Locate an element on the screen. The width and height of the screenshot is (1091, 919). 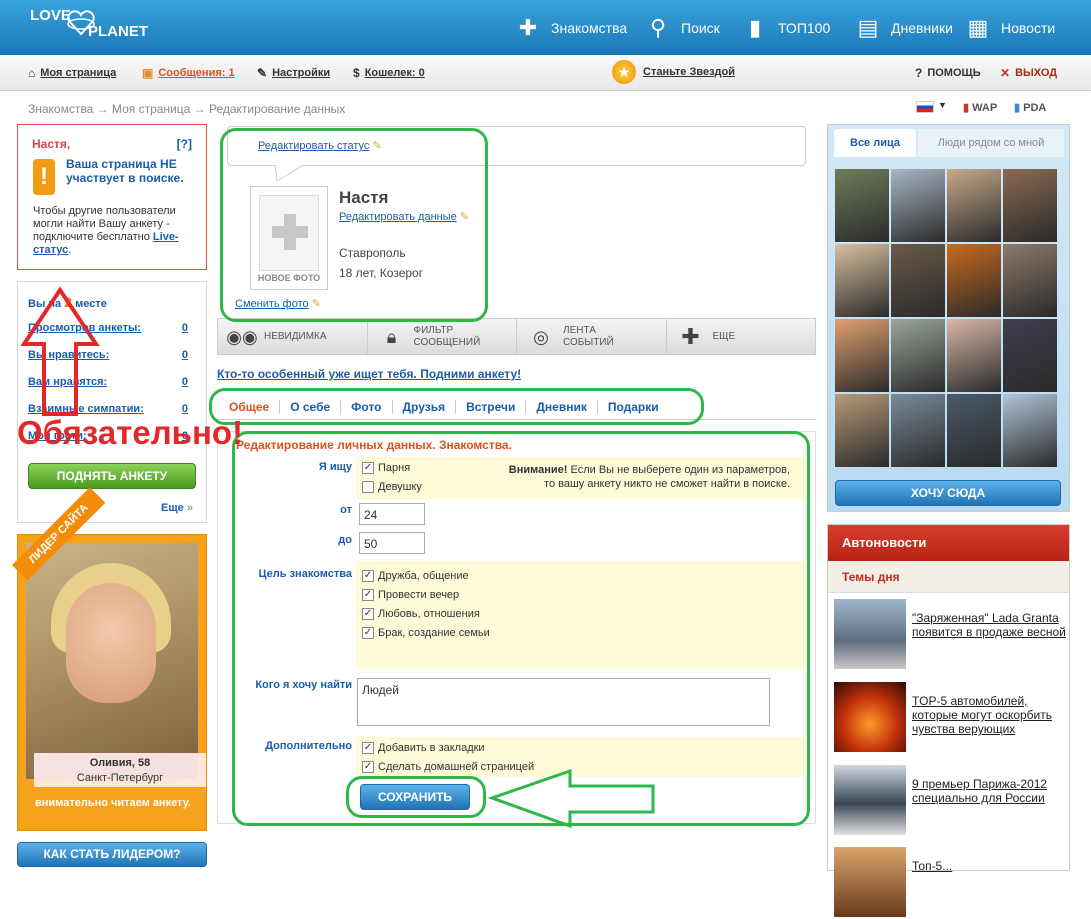
site-logo: LOVE PLANET is located at coordinates (89, 24).